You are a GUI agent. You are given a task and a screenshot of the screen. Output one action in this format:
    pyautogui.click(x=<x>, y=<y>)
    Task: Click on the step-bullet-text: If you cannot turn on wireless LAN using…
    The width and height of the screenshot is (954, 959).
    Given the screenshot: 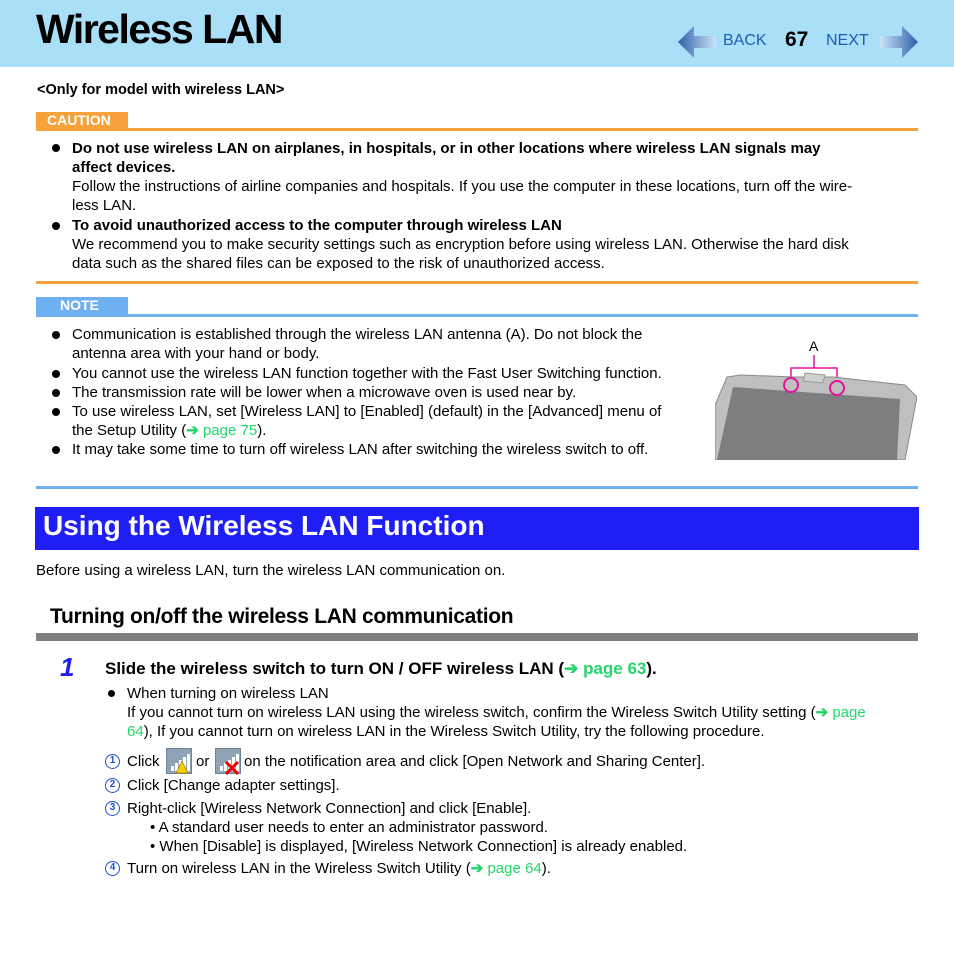 What is the action you would take?
    pyautogui.click(x=496, y=712)
    